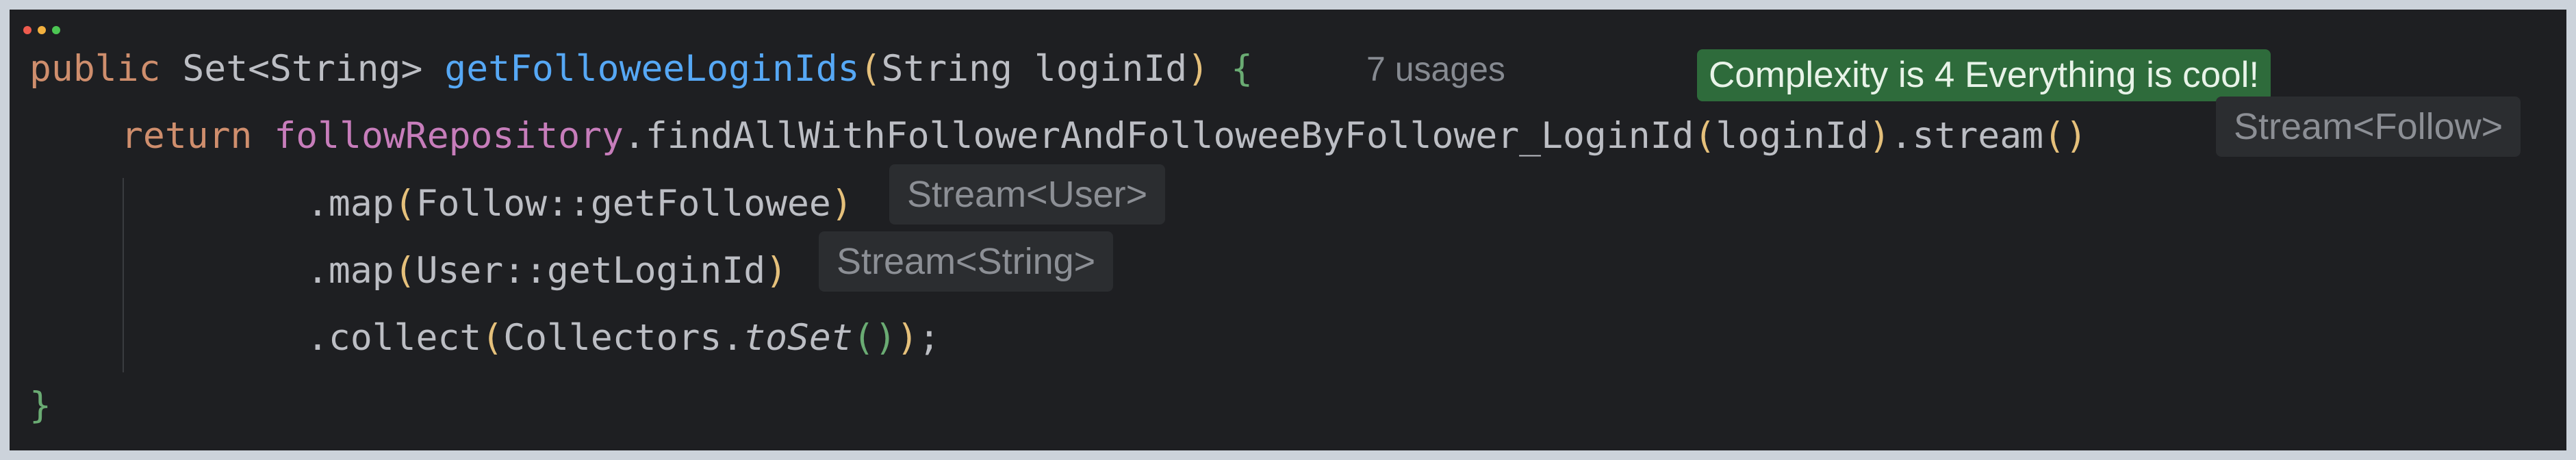 Image resolution: width=2576 pixels, height=460 pixels. What do you see at coordinates (449, 136) in the screenshot?
I see `field-follow-repository: followRepository` at bounding box center [449, 136].